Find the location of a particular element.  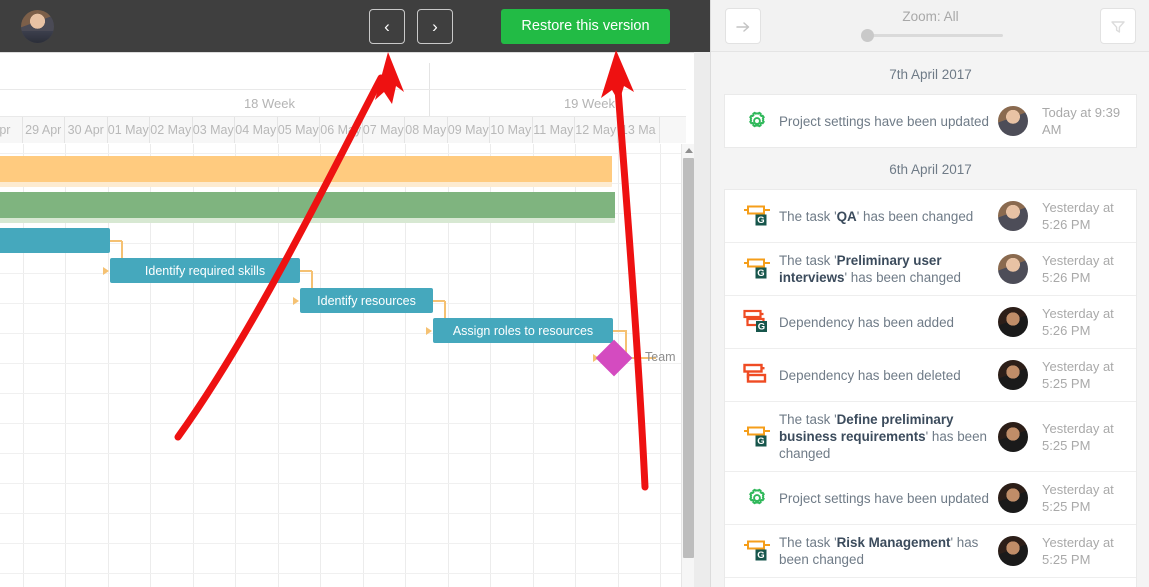

activity-description: Dependency has been added is located at coordinates (866, 322).